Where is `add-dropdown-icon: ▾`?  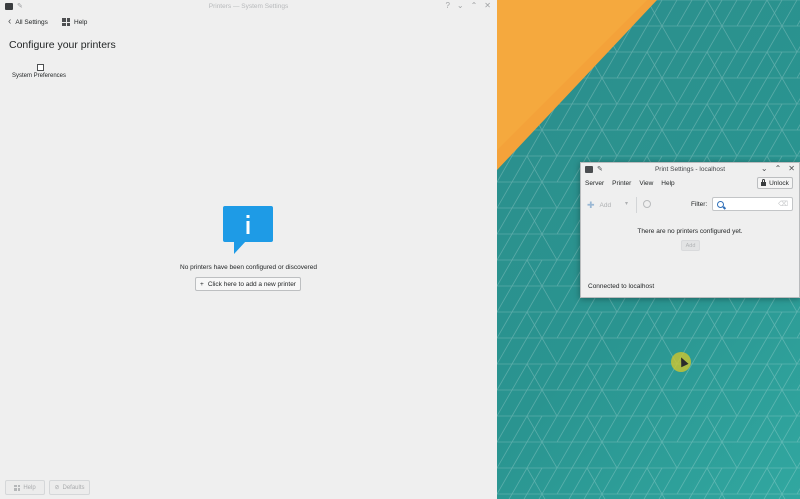 add-dropdown-icon: ▾ is located at coordinates (626, 203).